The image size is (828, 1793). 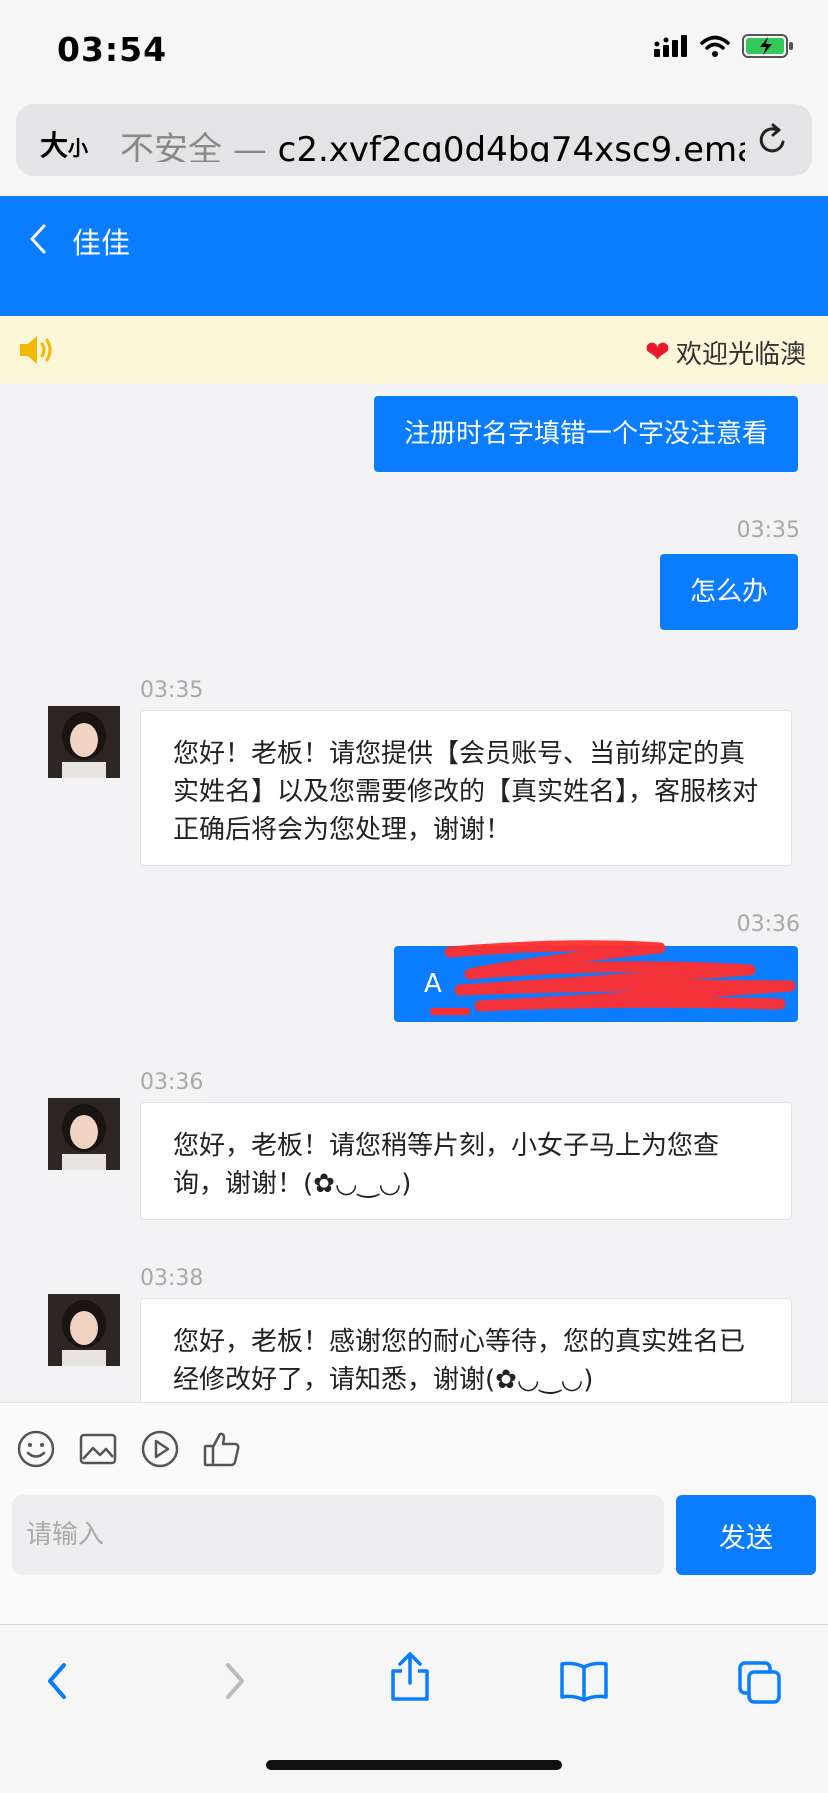 I want to click on bookmarks-icon, so click(x=584, y=1681).